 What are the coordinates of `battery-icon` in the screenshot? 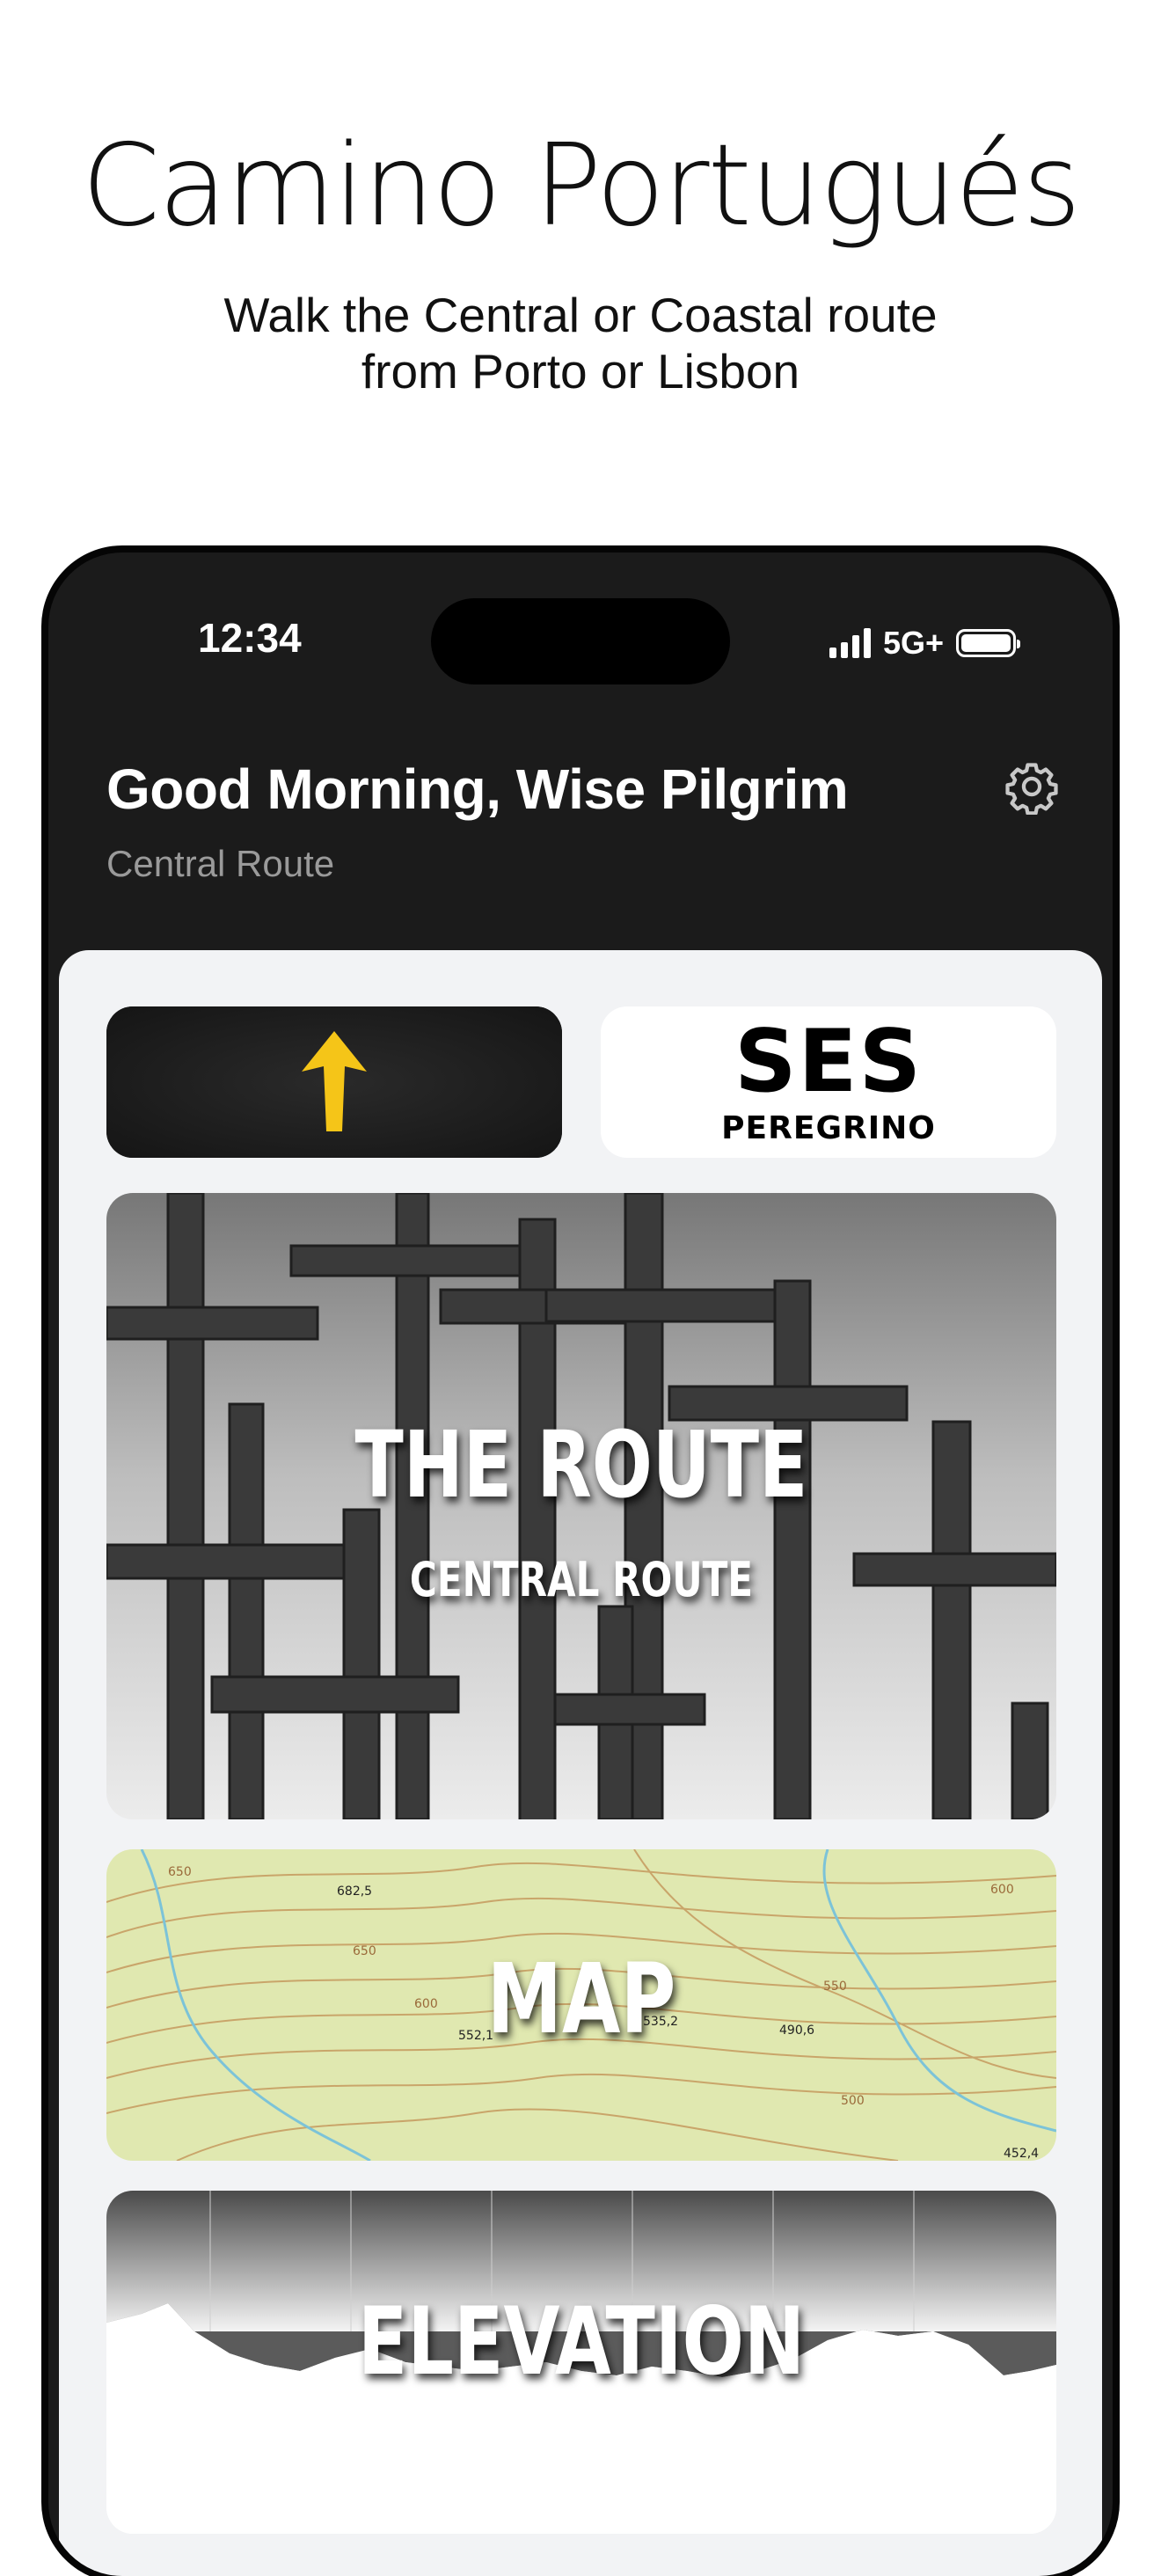 It's located at (988, 643).